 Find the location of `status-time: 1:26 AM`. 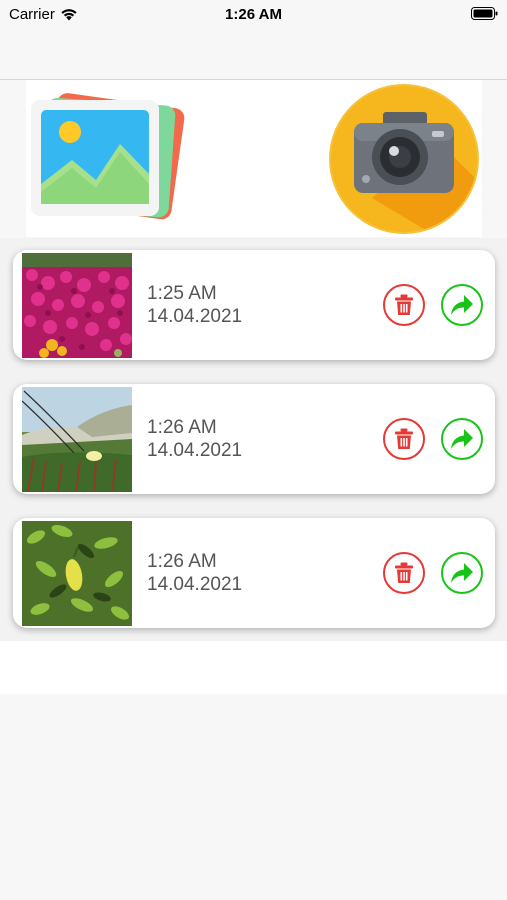

status-time: 1:26 AM is located at coordinates (253, 14).